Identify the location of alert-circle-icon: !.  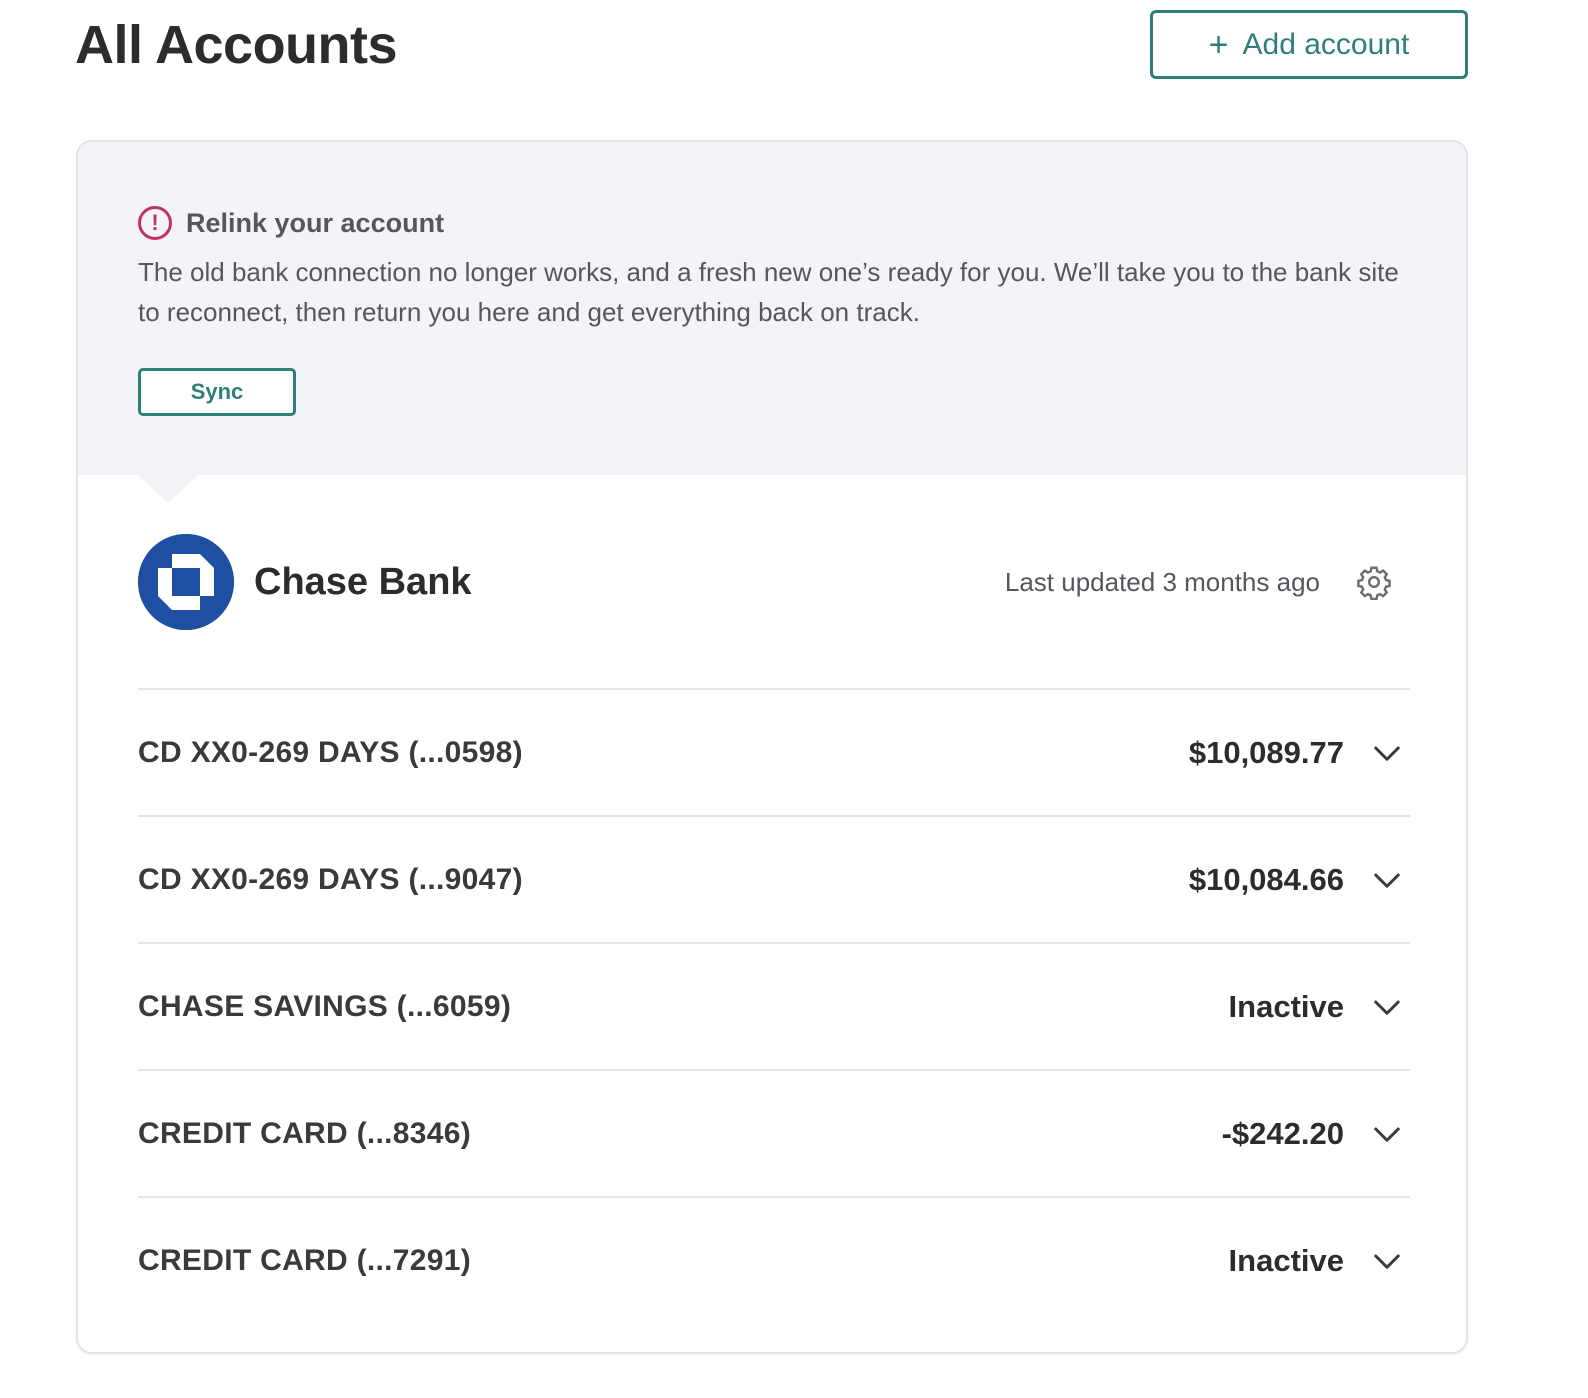
(155, 223).